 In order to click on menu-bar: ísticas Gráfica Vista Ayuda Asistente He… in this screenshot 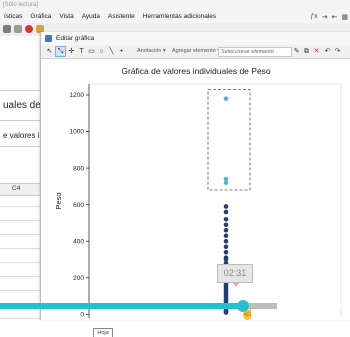, I will do `click(175, 16)`.